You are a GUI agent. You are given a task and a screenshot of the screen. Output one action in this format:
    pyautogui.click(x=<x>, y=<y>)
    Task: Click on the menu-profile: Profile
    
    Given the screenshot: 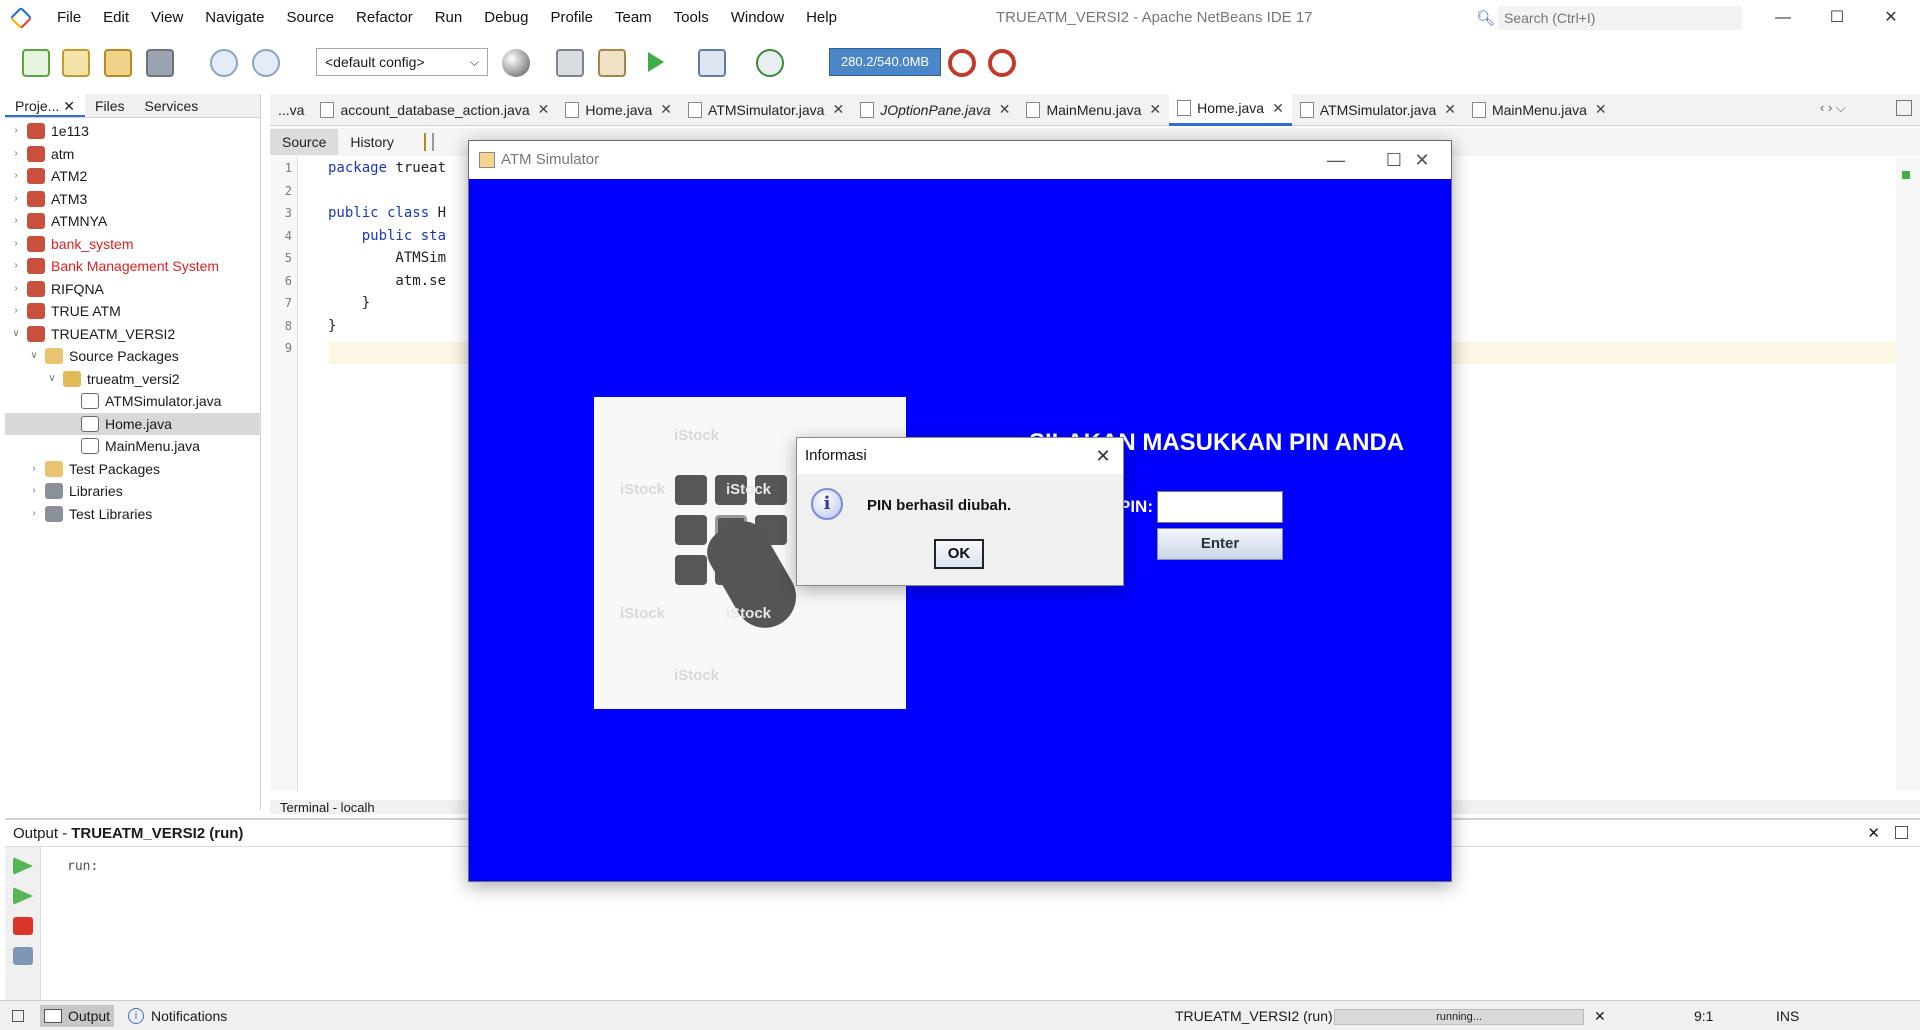 What is the action you would take?
    pyautogui.click(x=571, y=18)
    